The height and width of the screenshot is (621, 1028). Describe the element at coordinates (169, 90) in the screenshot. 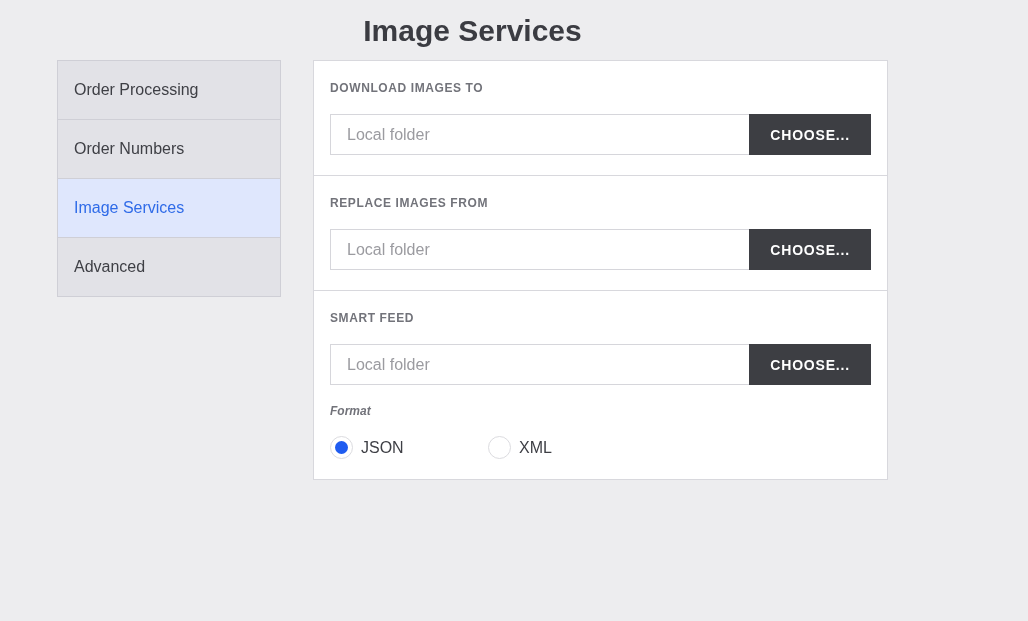

I see `sidebar-item: Order Processing` at that location.